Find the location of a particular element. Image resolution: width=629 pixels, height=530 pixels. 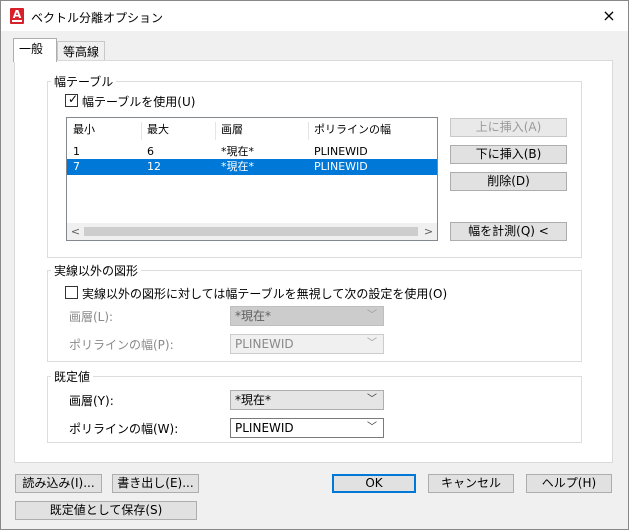

table-row-selected: 7 12 *現在* PLINEWID is located at coordinates (252, 167).